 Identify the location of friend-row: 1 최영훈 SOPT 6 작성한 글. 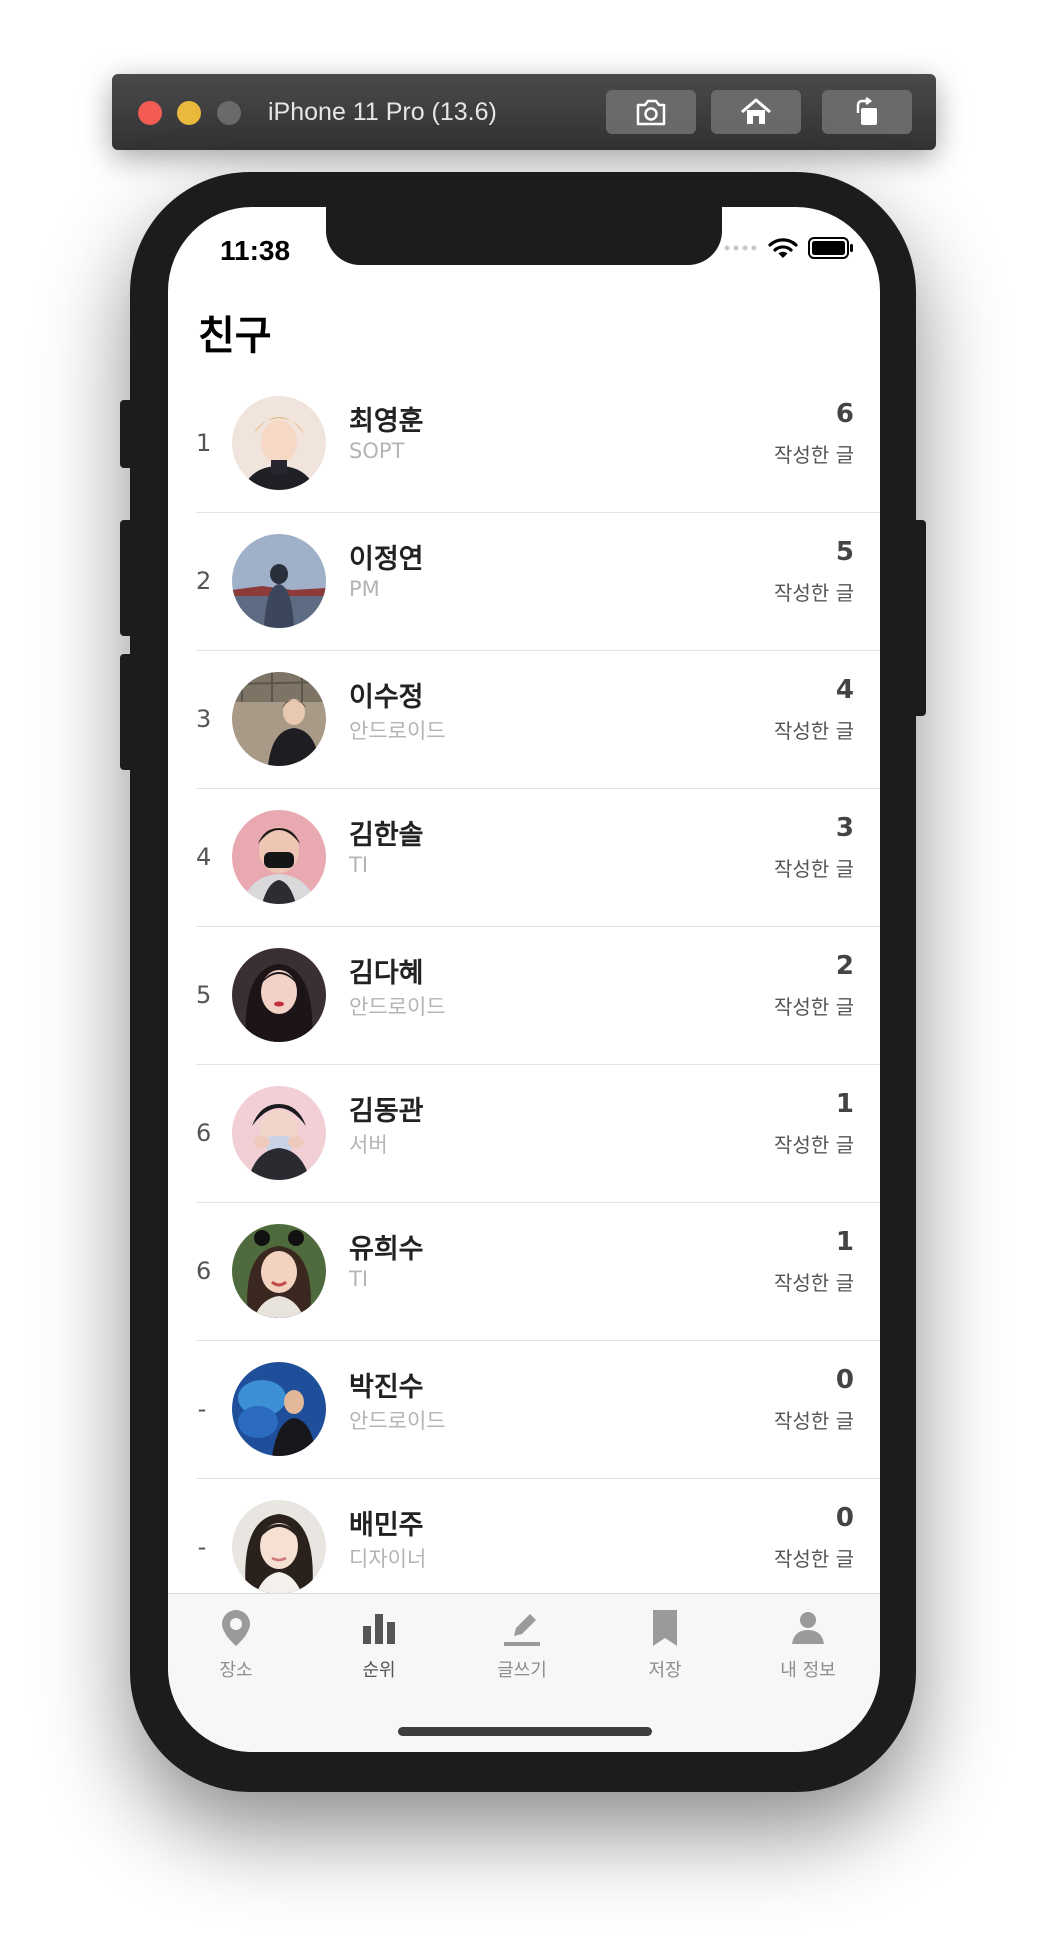
(538, 444).